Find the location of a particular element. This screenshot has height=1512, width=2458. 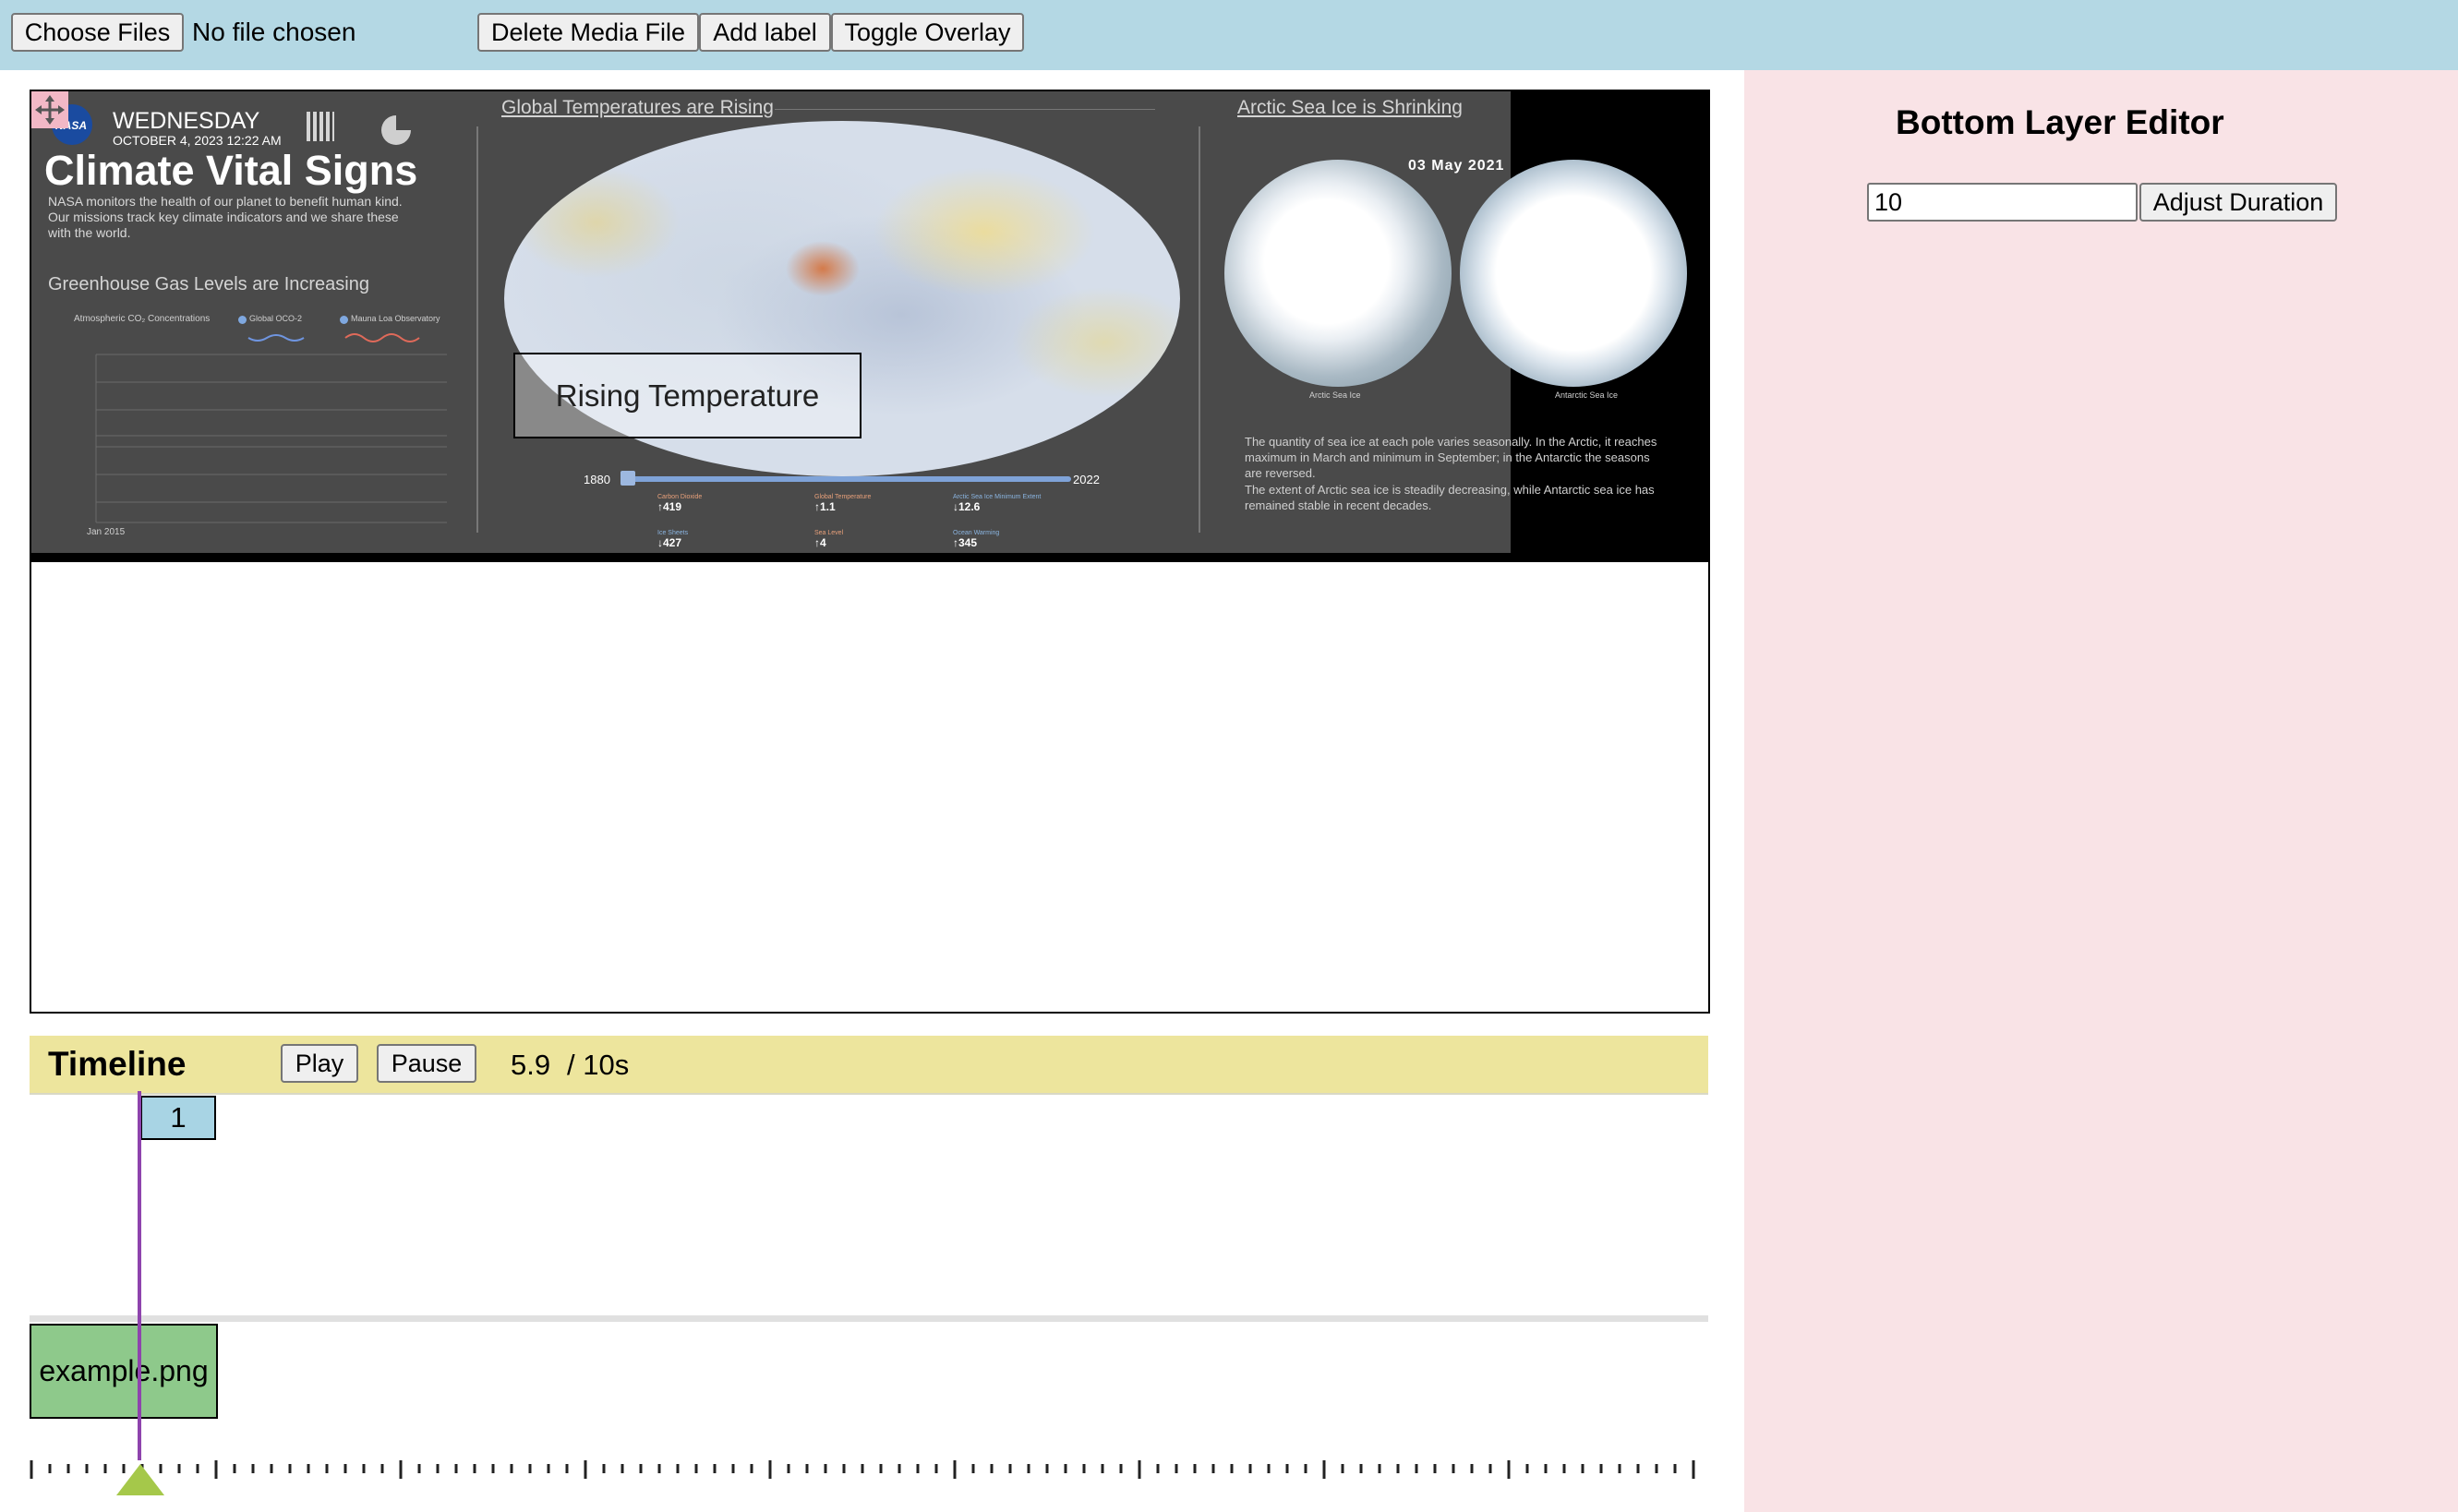

indicator-value: ↑345 is located at coordinates (966, 542).